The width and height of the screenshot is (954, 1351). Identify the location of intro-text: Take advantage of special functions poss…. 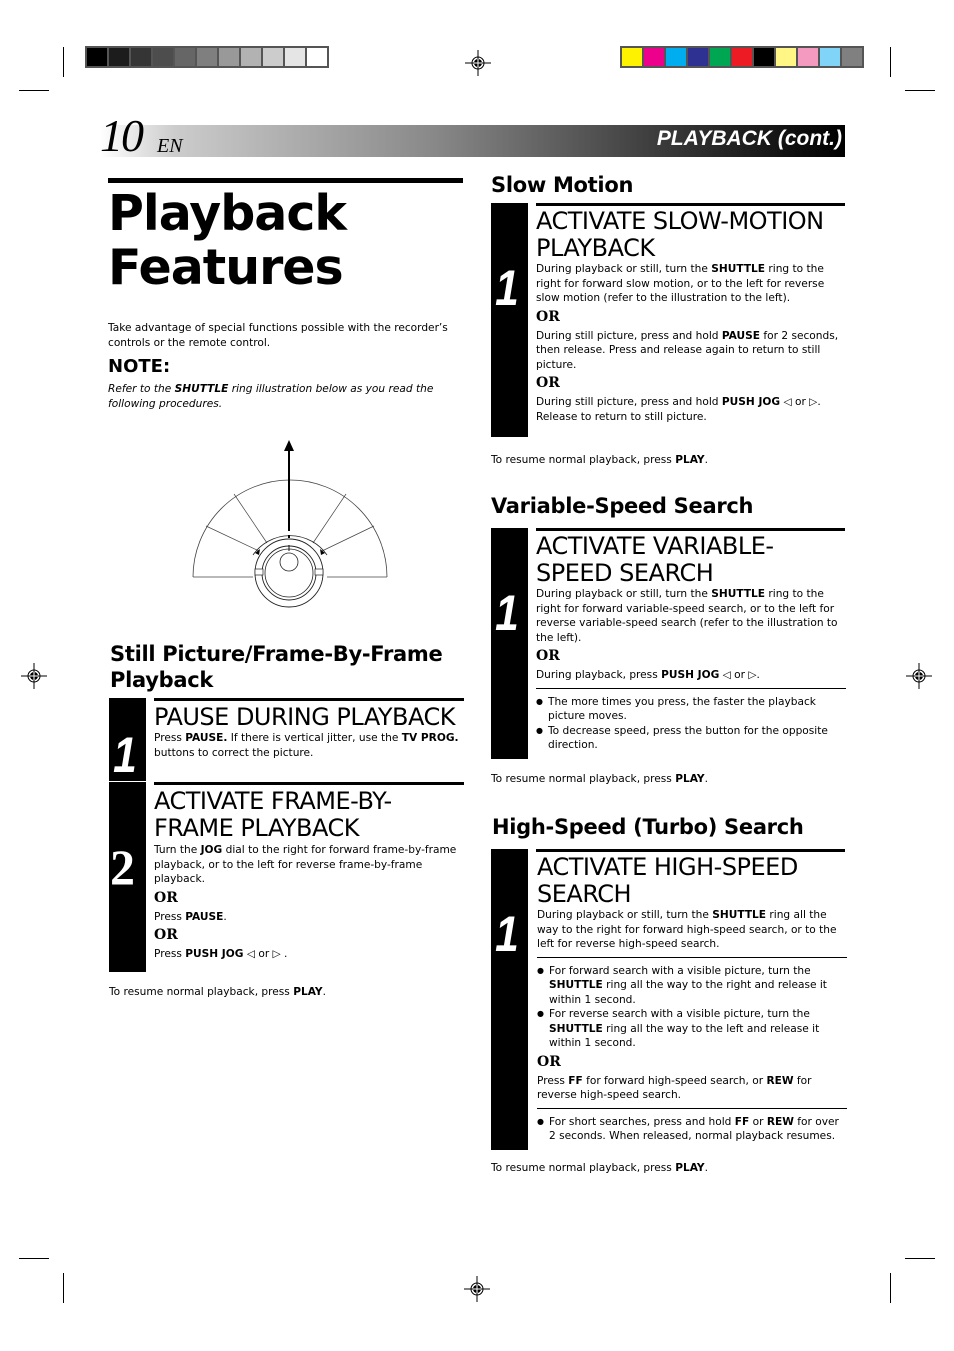
(278, 335).